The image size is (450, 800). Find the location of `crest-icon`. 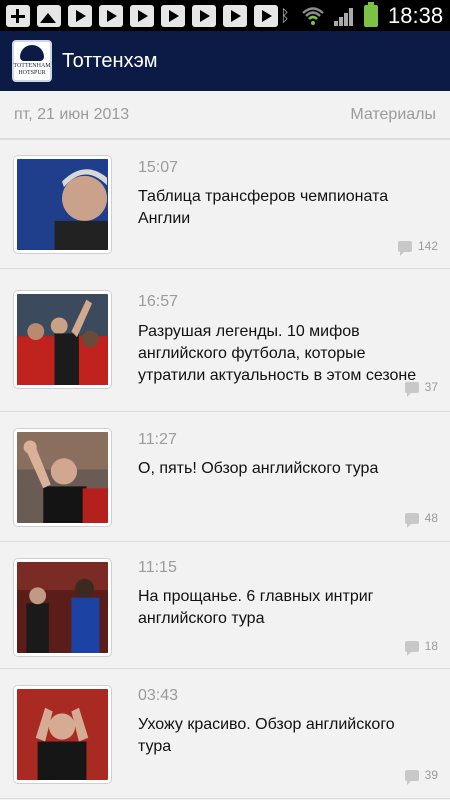

crest-icon is located at coordinates (32, 53).